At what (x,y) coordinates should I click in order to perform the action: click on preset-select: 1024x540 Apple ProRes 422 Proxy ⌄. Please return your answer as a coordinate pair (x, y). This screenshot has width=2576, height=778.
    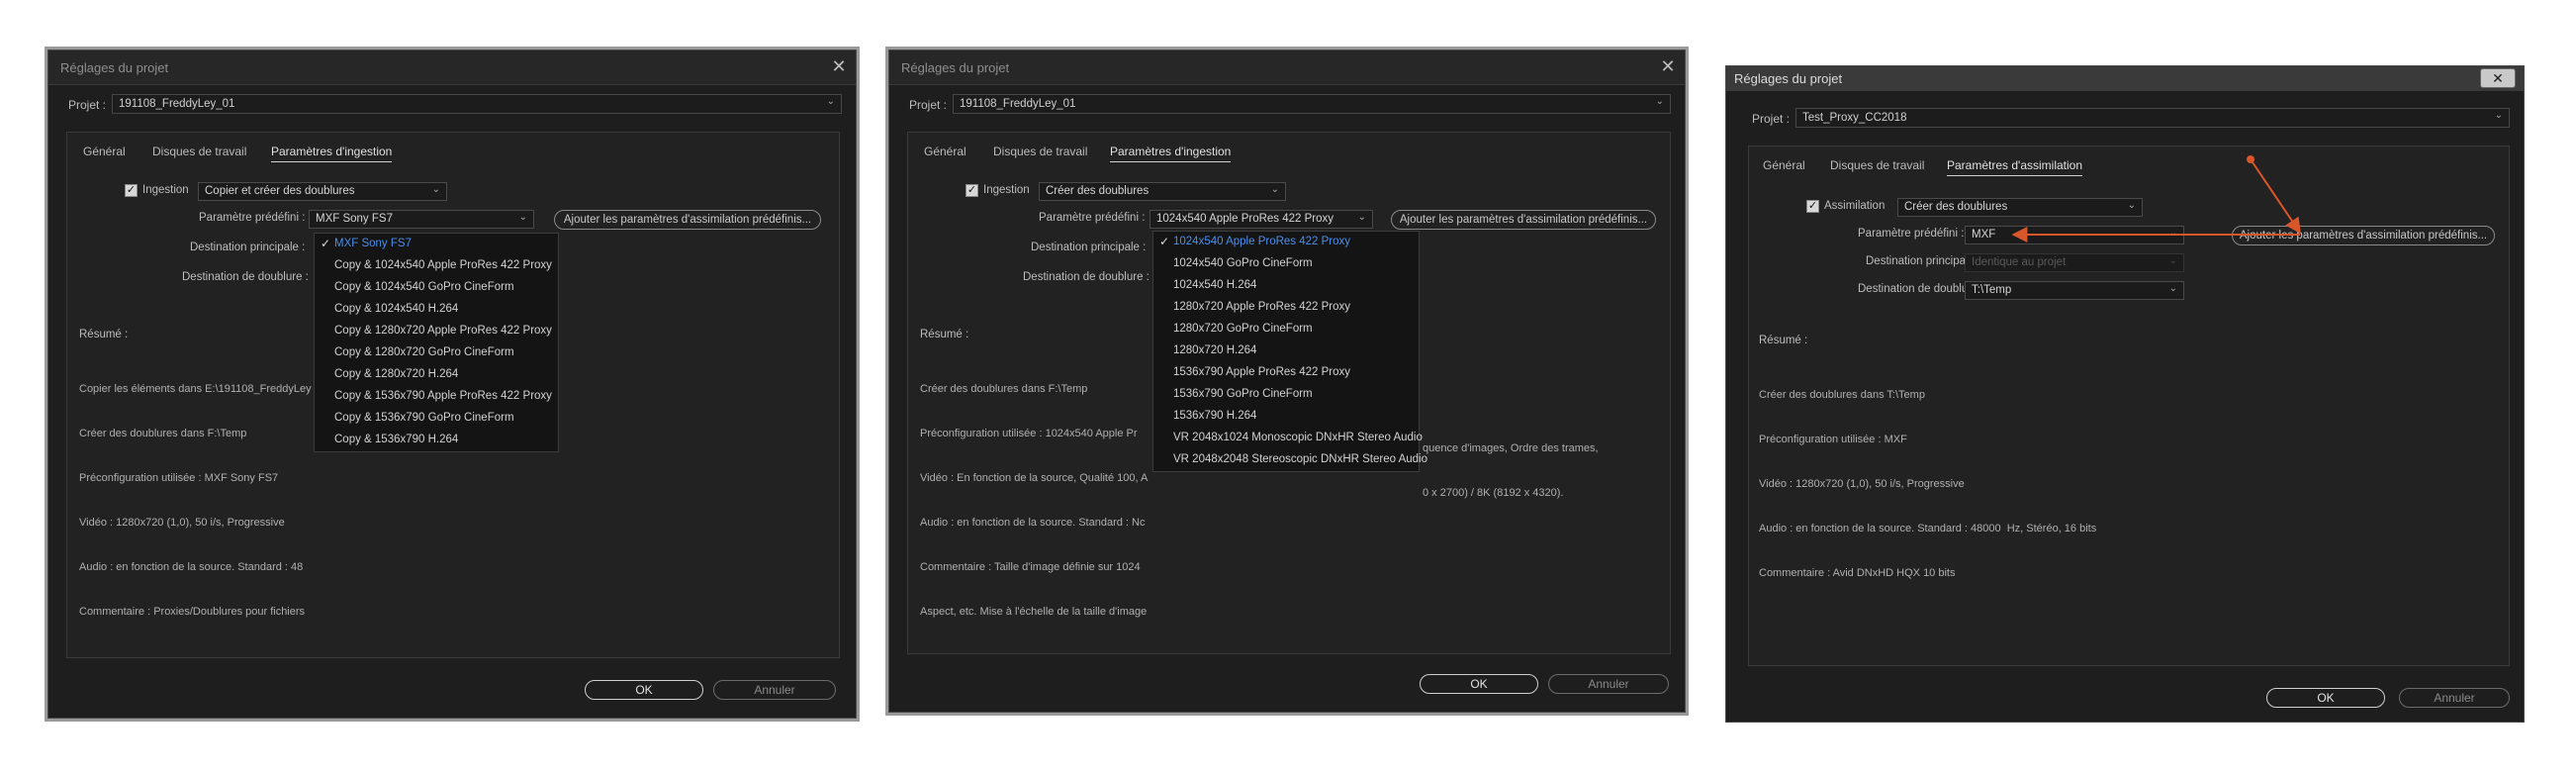
    Looking at the image, I should click on (1262, 220).